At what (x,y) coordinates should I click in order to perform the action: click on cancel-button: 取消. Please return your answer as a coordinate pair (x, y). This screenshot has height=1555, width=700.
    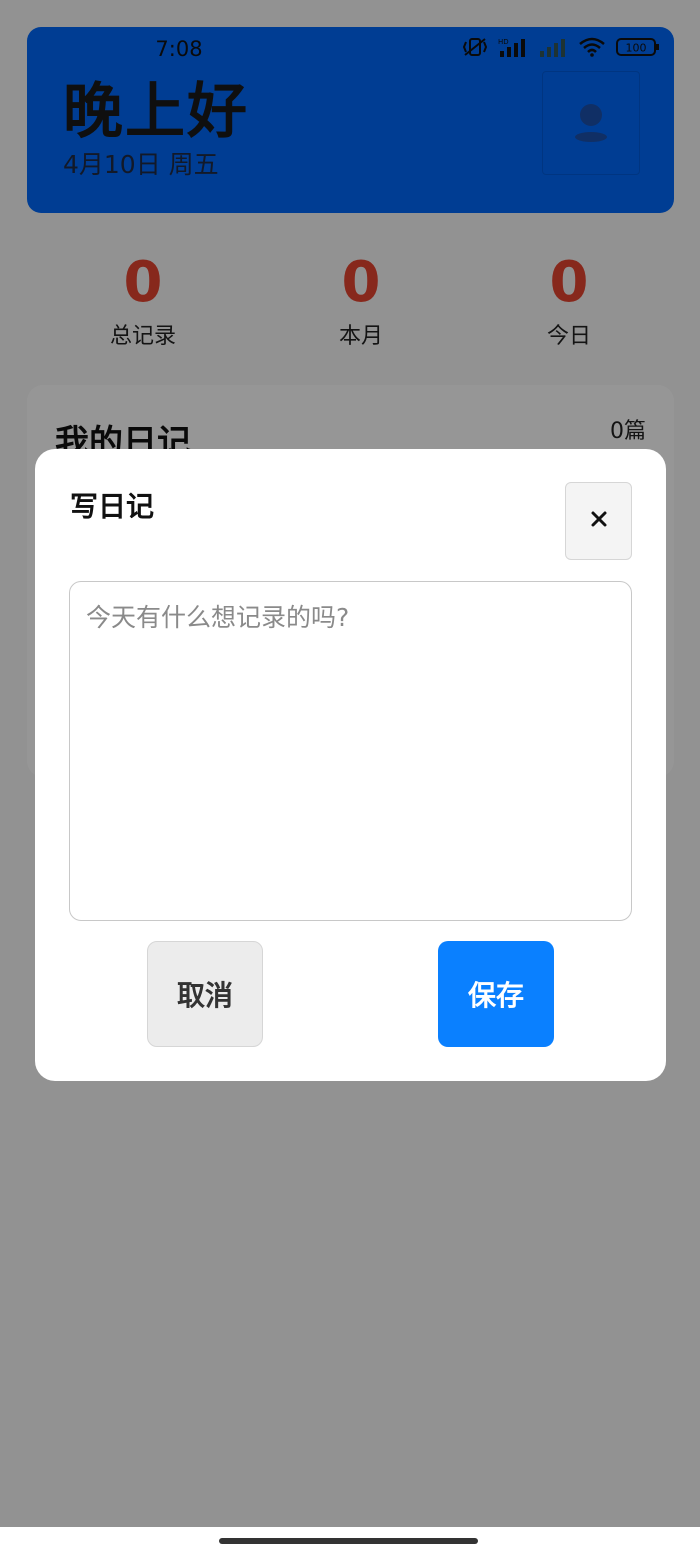
    Looking at the image, I should click on (205, 994).